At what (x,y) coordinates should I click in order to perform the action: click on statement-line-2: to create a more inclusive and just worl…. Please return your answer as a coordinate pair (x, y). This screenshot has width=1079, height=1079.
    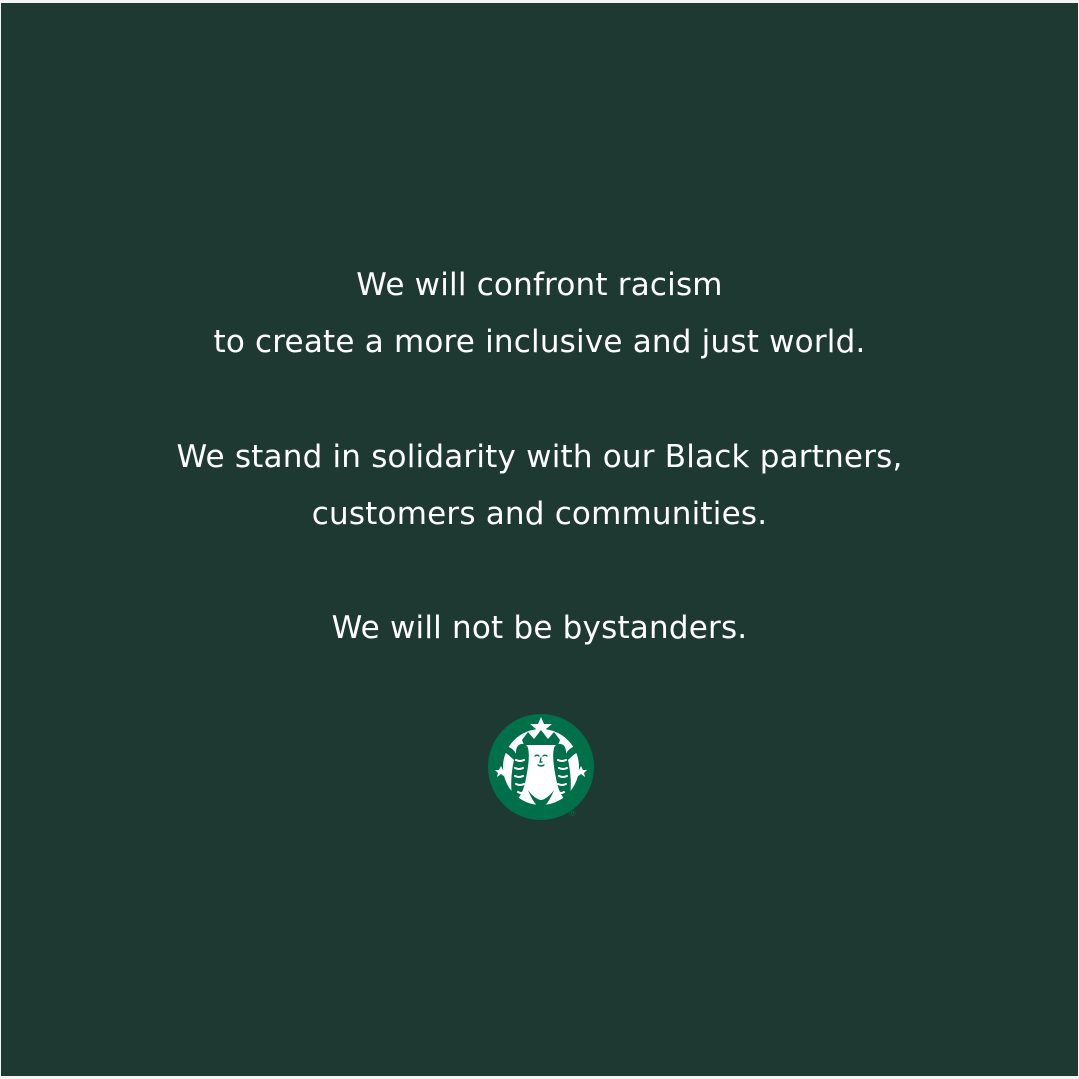
    Looking at the image, I should click on (539, 342).